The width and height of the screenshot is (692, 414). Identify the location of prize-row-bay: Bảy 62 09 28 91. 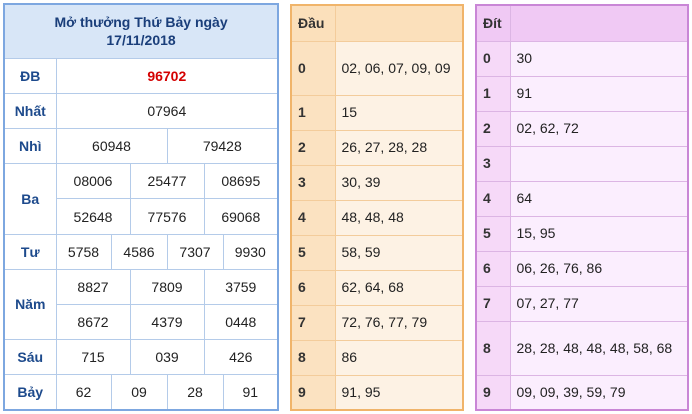
(141, 392).